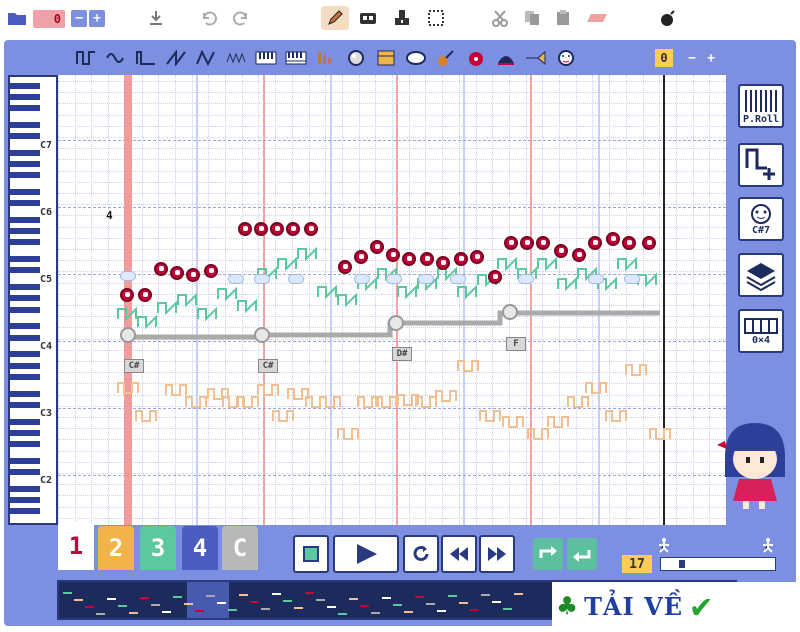 Image resolution: width=800 pixels, height=632 pixels. Describe the element at coordinates (356, 58) in the screenshot. I see `bell-icon` at that location.